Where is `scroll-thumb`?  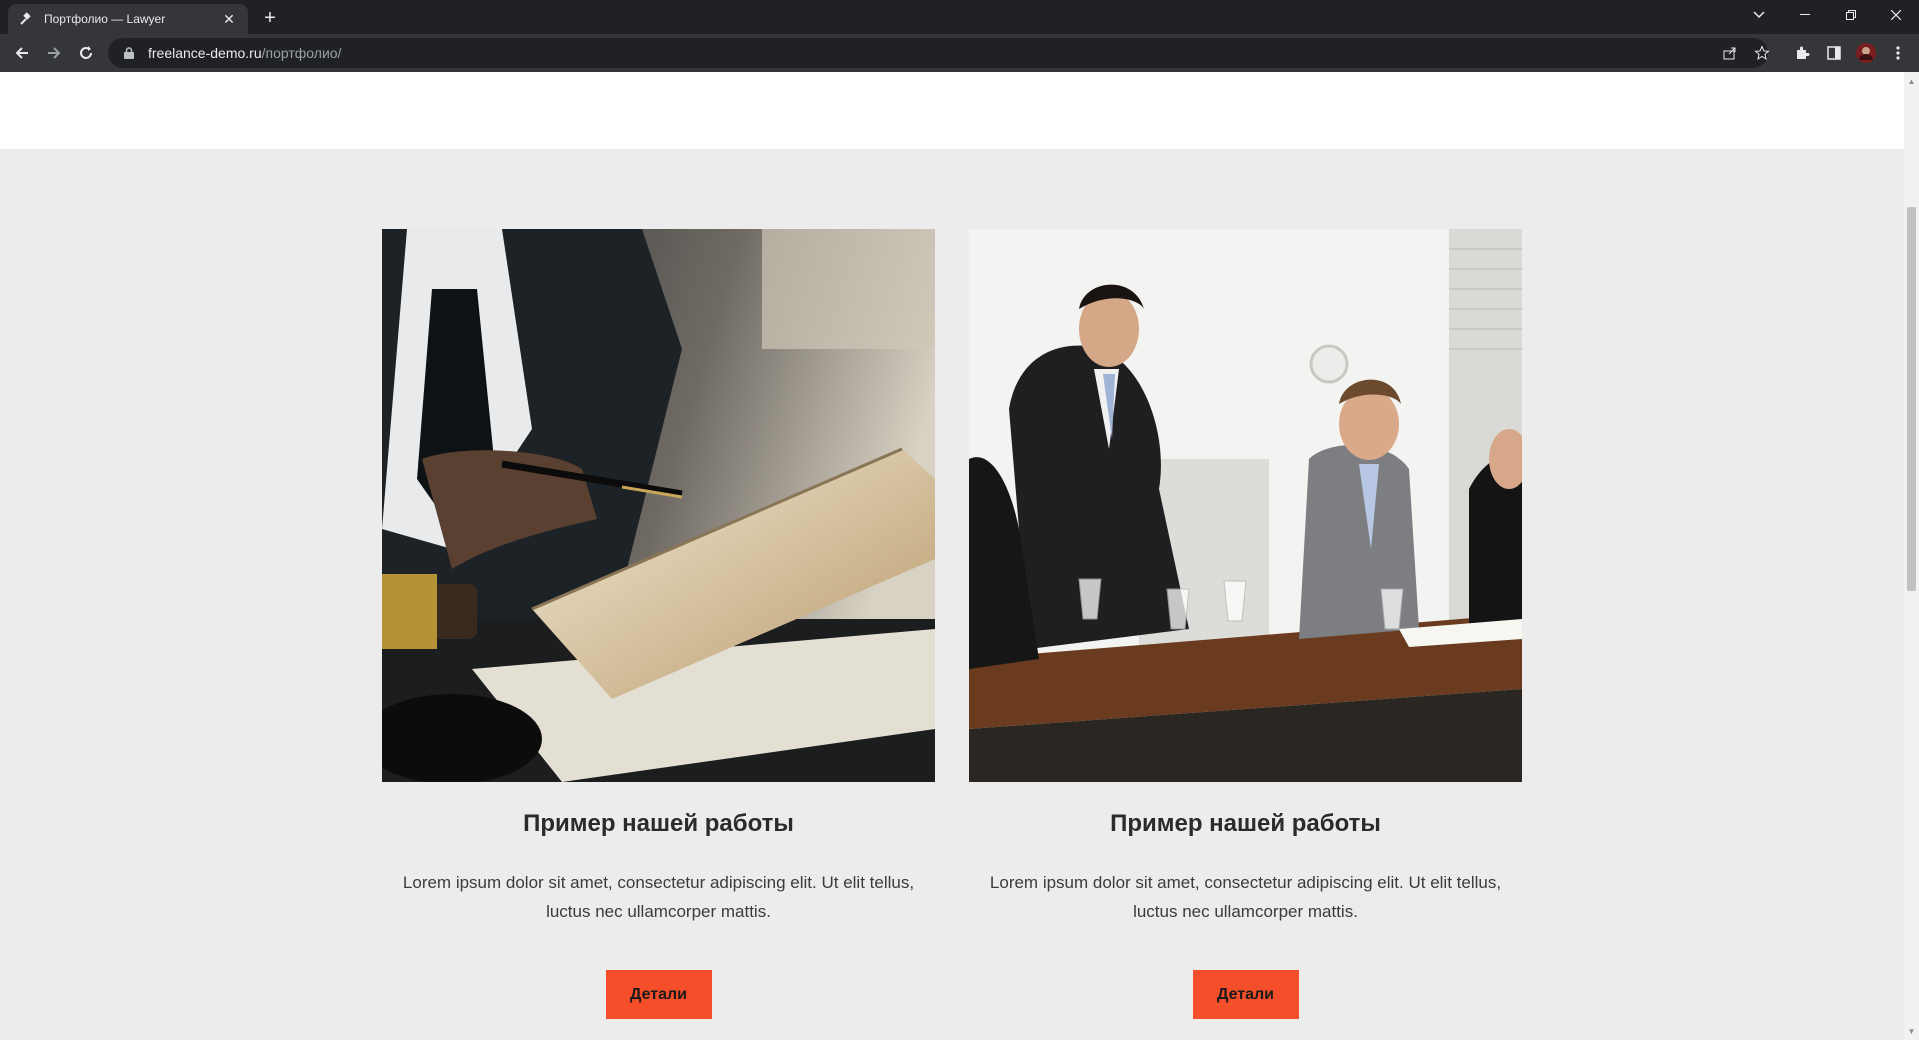 scroll-thumb is located at coordinates (1911, 399).